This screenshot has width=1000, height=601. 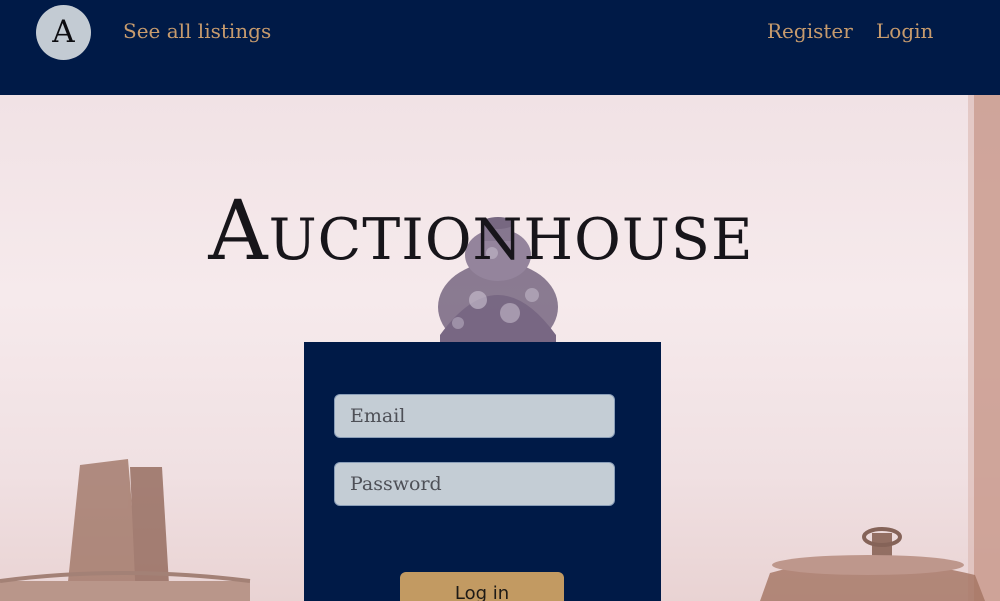 I want to click on wooden-object-left, so click(x=125, y=530).